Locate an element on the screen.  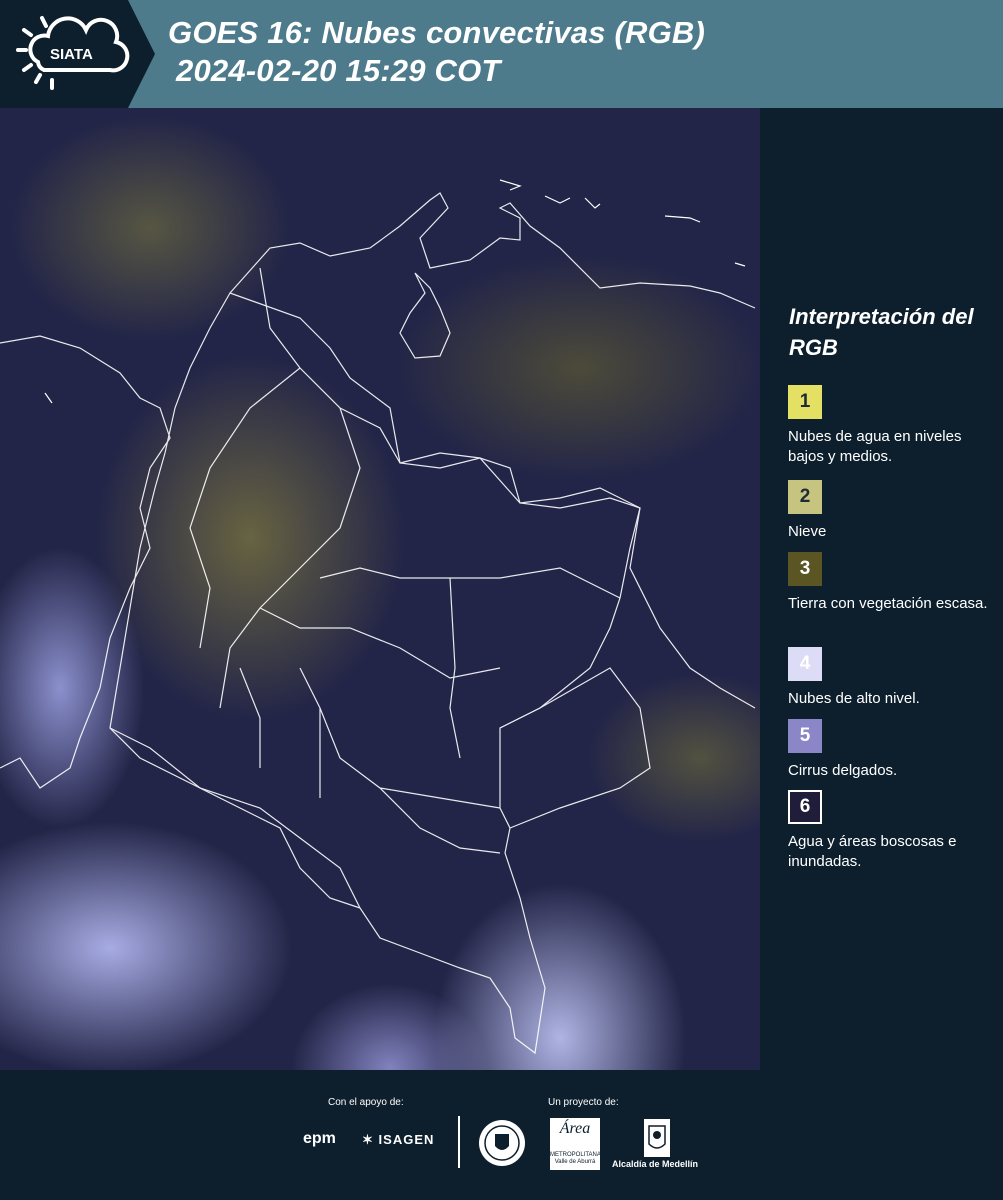
legend-label-4: Nubes de alto nivel. is located at coordinates (854, 698).